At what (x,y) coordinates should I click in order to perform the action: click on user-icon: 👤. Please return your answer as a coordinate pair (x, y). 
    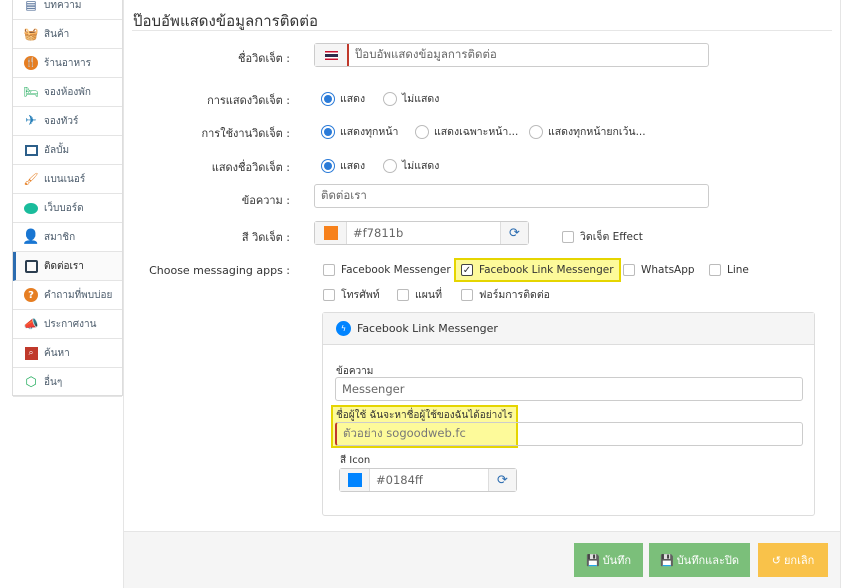
    Looking at the image, I should click on (31, 237).